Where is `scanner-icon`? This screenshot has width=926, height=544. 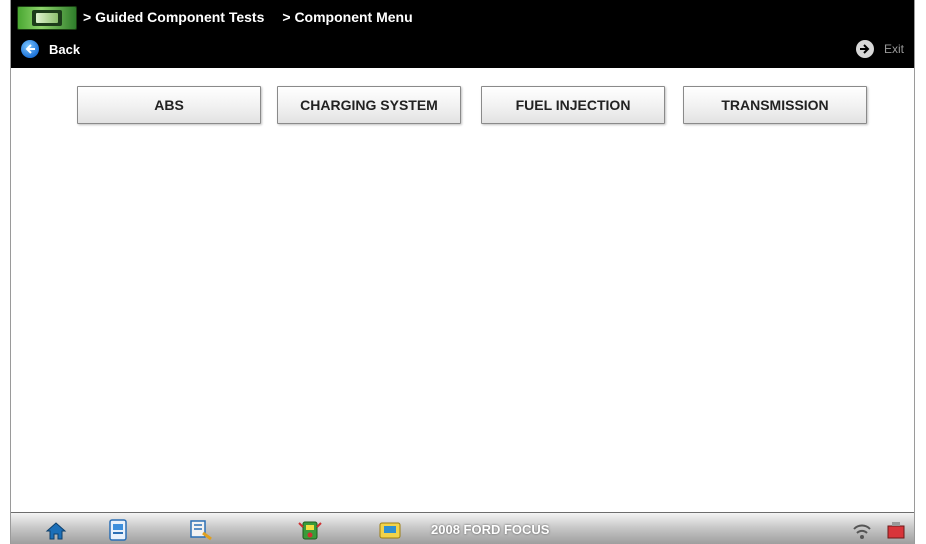
scanner-icon is located at coordinates (118, 530).